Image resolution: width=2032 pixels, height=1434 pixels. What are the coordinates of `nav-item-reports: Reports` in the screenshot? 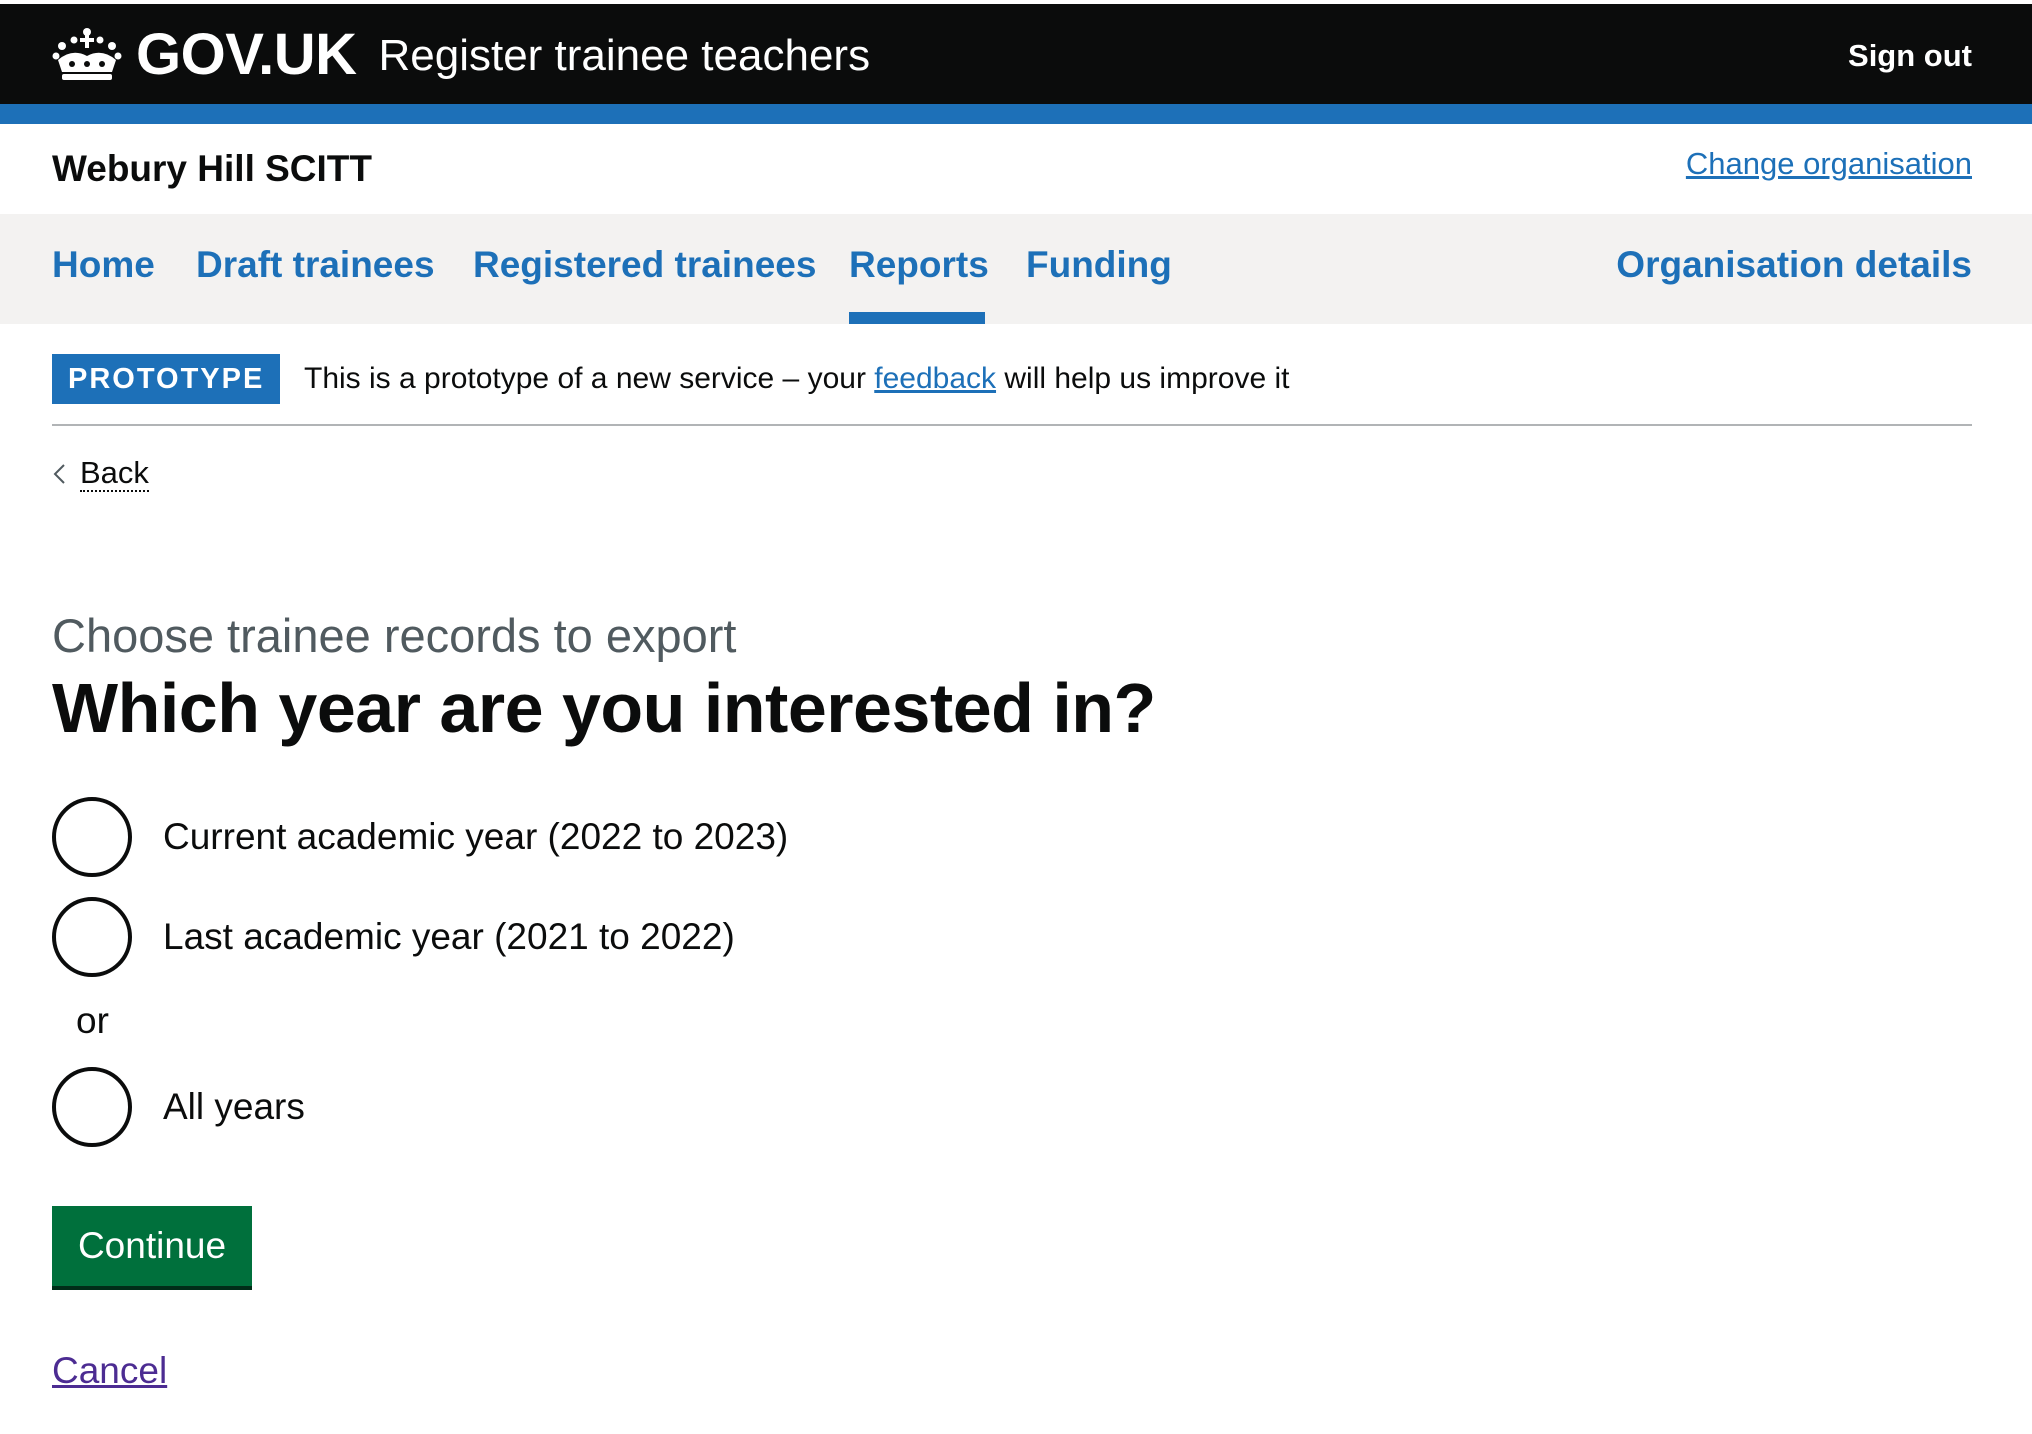 It's located at (919, 265).